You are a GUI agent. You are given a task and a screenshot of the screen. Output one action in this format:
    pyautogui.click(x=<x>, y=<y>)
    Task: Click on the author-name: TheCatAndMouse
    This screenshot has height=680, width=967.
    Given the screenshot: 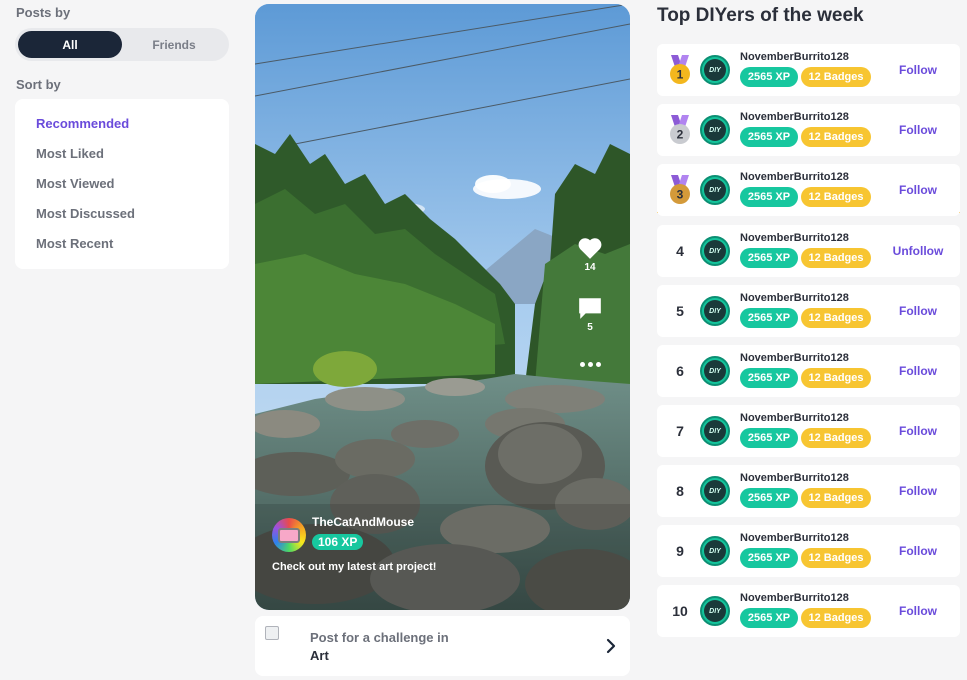 What is the action you would take?
    pyautogui.click(x=363, y=522)
    